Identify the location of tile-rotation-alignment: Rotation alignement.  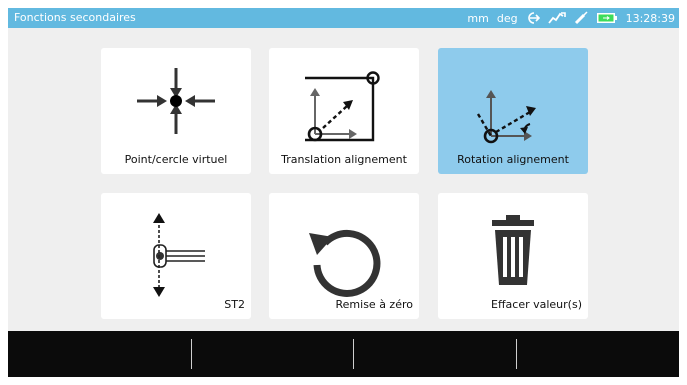
(513, 111).